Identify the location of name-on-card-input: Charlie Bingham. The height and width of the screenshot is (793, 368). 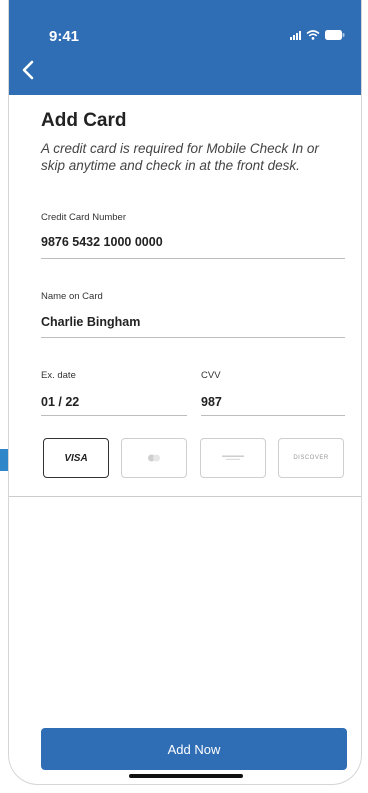
(90, 322).